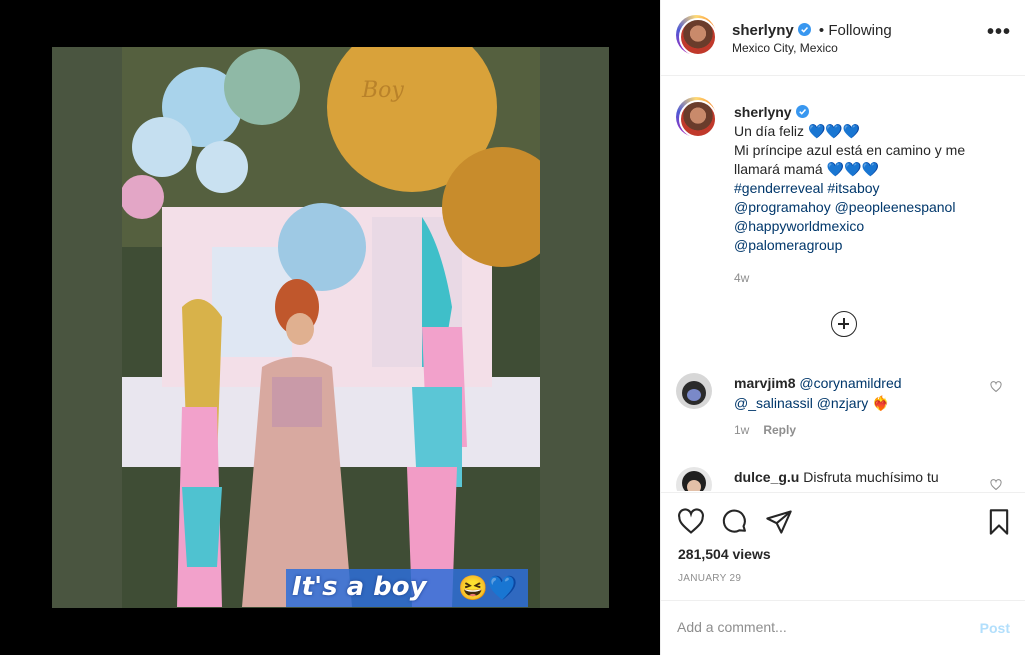 This screenshot has width=1025, height=655. What do you see at coordinates (844, 207) in the screenshot?
I see `caption-mention-1: @programahoy @peopleenespanol` at bounding box center [844, 207].